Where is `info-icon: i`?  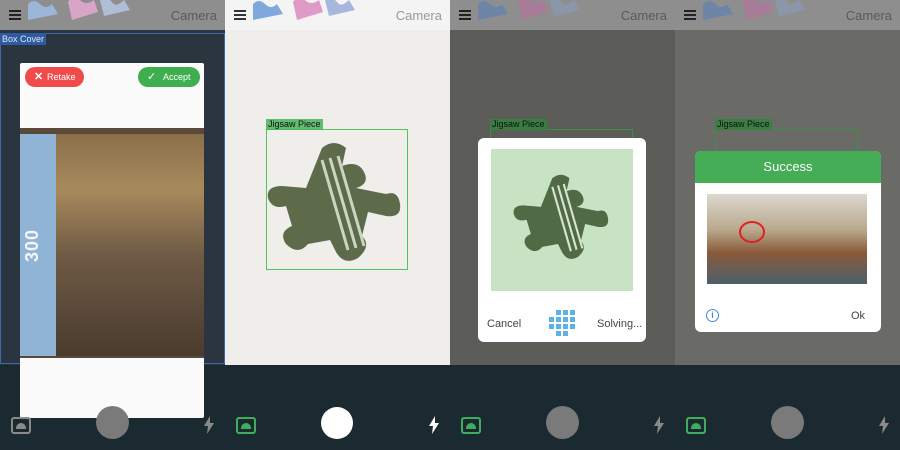
info-icon: i is located at coordinates (712, 315).